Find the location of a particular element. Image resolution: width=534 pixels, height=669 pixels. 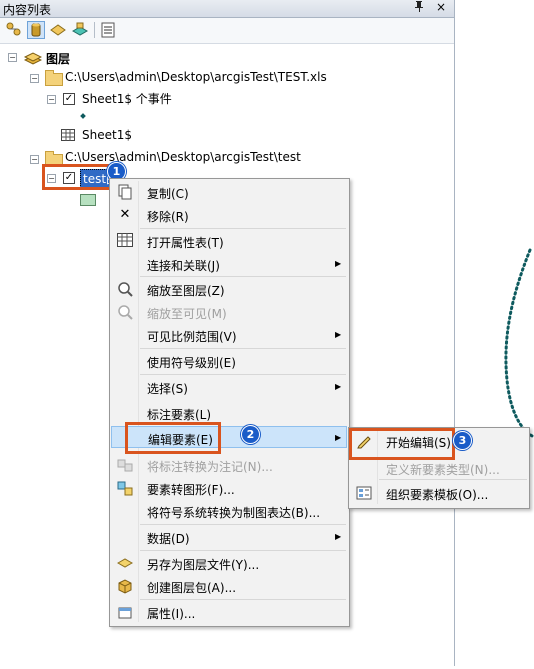

features-to-graphics-icon is located at coordinates (125, 488).